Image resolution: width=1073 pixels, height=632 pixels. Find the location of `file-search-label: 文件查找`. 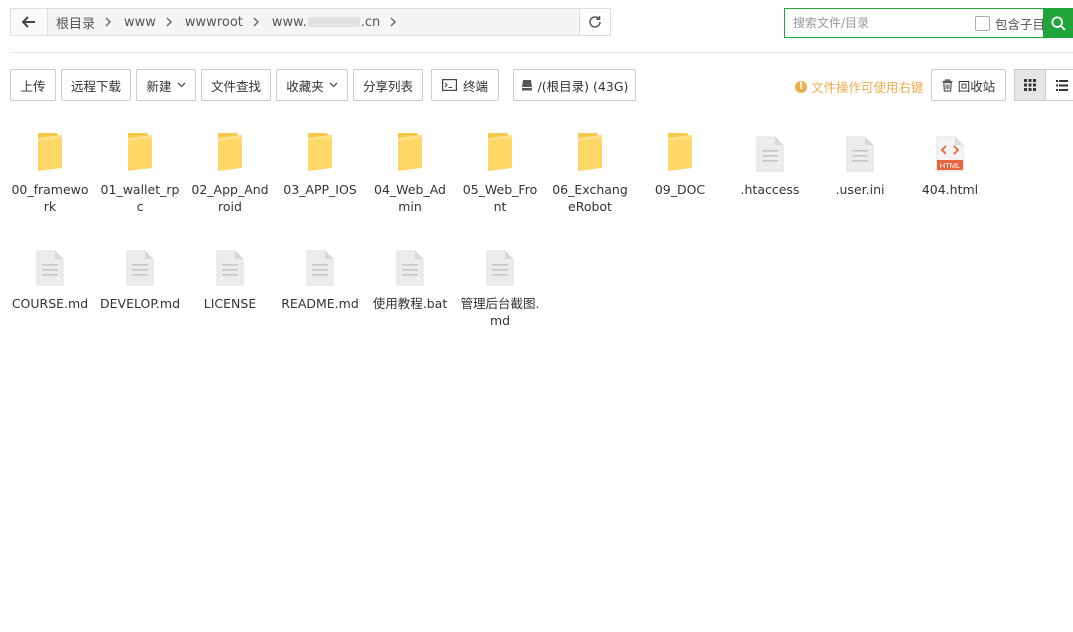

file-search-label: 文件查找 is located at coordinates (235, 86).